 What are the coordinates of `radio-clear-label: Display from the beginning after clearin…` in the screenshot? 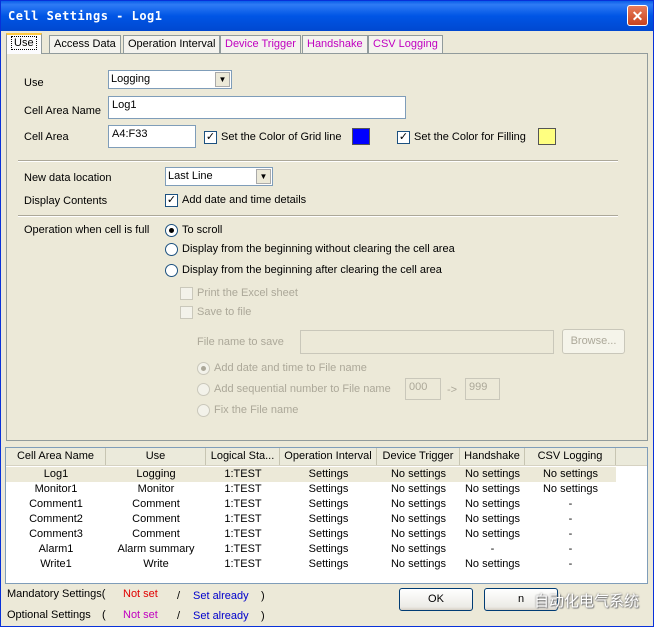 It's located at (312, 270).